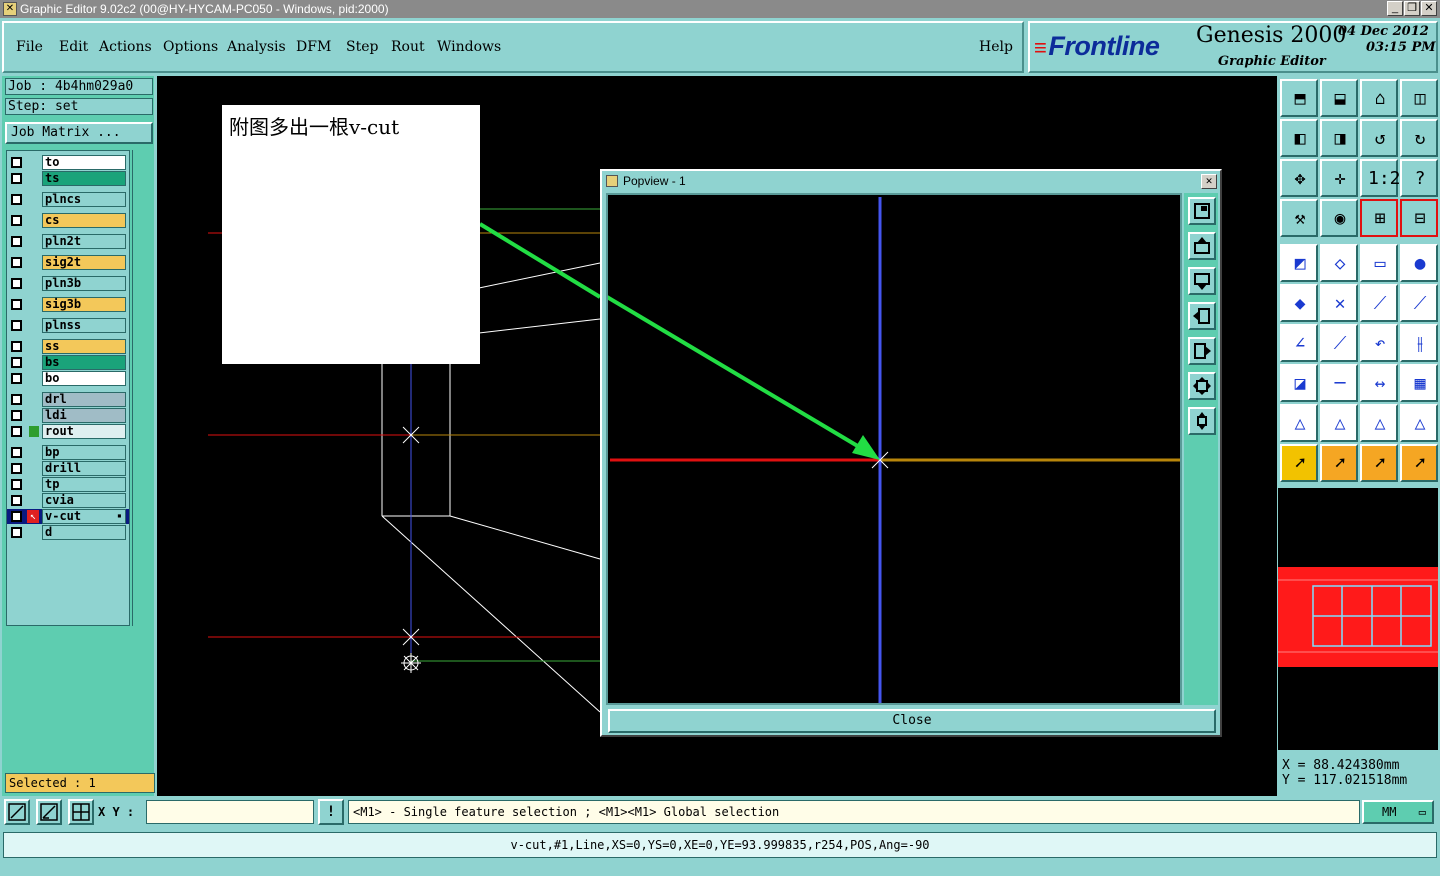 This screenshot has height=876, width=1440. Describe the element at coordinates (313, 47) in the screenshot. I see `menu-dfm: DFM` at that location.